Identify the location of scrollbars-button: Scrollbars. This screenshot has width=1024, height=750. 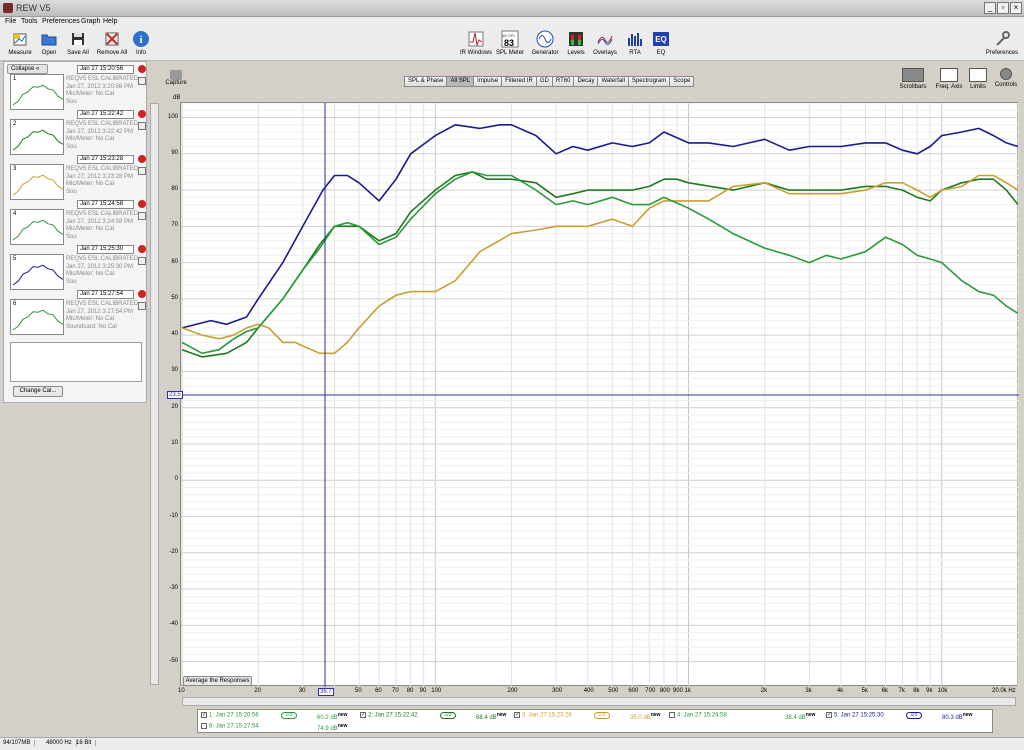
(913, 79).